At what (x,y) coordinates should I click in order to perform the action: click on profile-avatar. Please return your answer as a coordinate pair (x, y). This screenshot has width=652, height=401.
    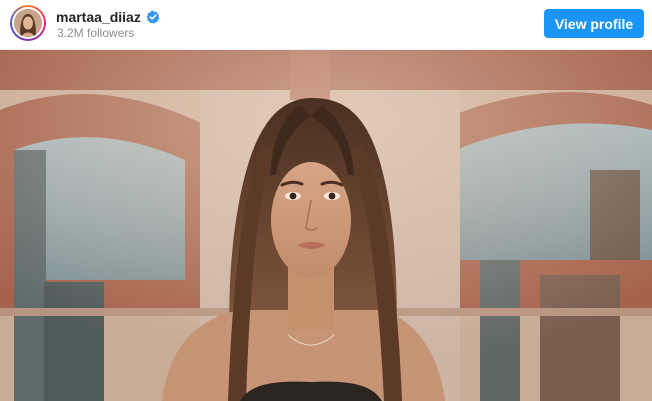
    Looking at the image, I should click on (28, 23).